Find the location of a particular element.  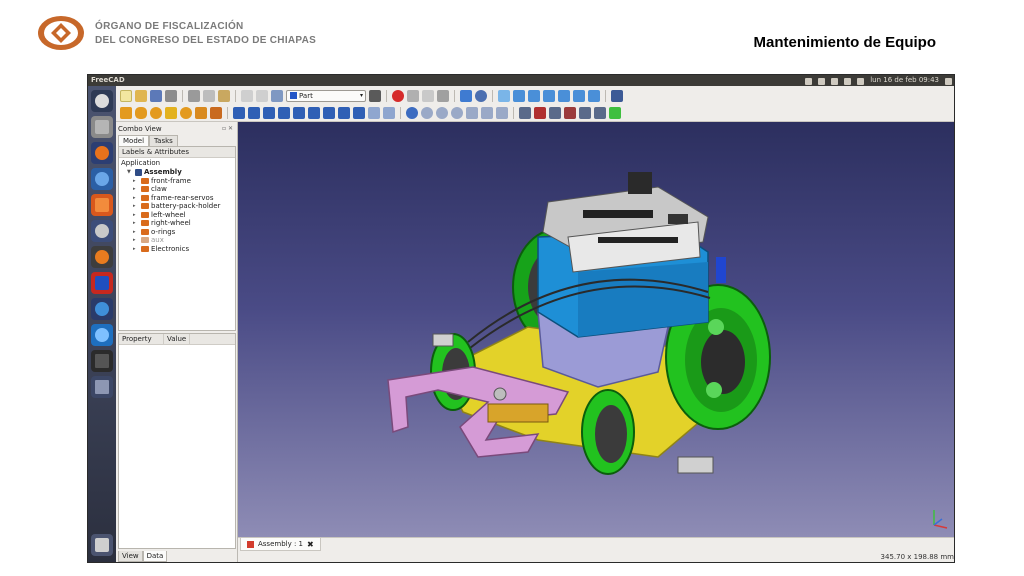

print-icon is located at coordinates (171, 95).